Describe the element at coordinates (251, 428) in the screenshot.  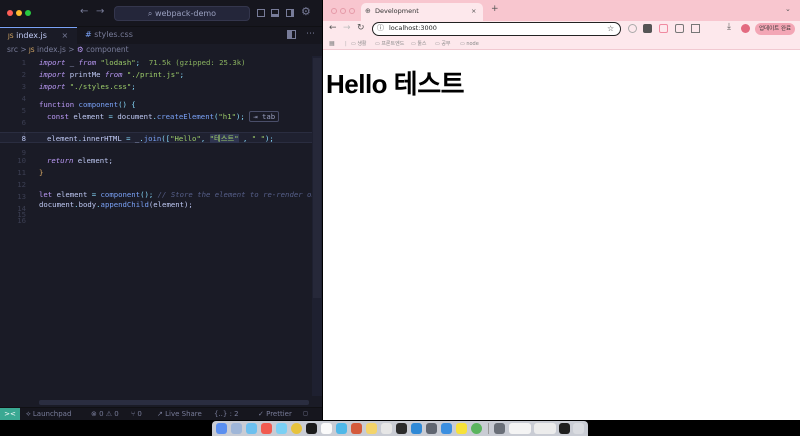
I see `safari-icon` at that location.